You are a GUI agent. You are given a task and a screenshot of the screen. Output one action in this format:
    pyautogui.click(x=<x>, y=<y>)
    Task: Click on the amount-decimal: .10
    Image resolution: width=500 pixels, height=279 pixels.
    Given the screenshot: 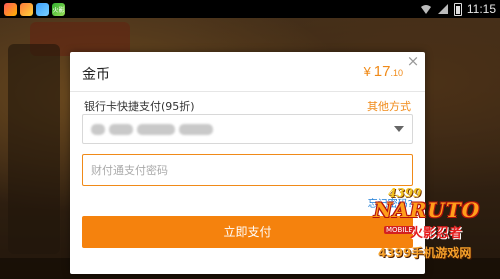 What is the action you would take?
    pyautogui.click(x=396, y=73)
    